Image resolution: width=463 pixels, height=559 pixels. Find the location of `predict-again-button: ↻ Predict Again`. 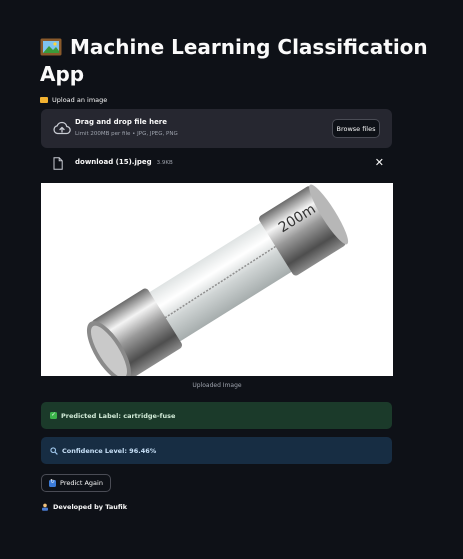

predict-again-button: ↻ Predict Again is located at coordinates (76, 483).